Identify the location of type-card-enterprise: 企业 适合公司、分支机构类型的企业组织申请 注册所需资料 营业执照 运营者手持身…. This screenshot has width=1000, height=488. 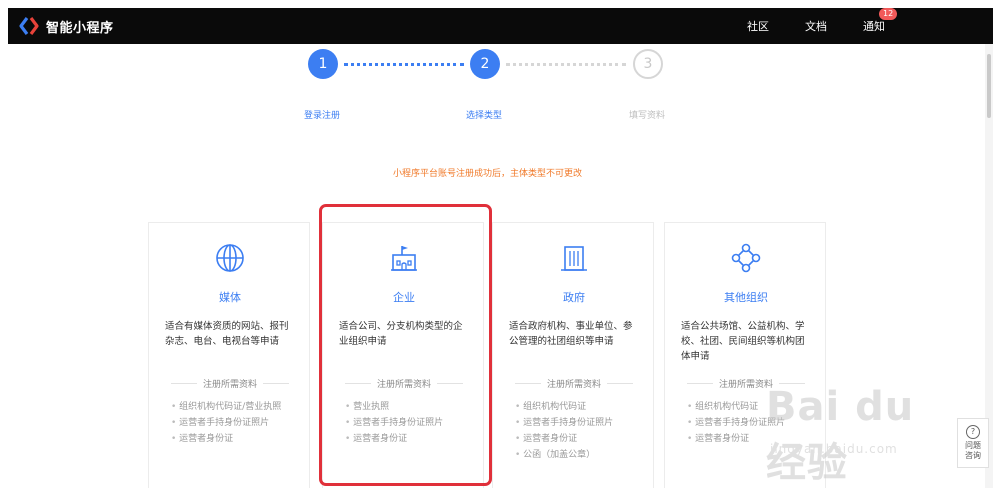
(403, 355).